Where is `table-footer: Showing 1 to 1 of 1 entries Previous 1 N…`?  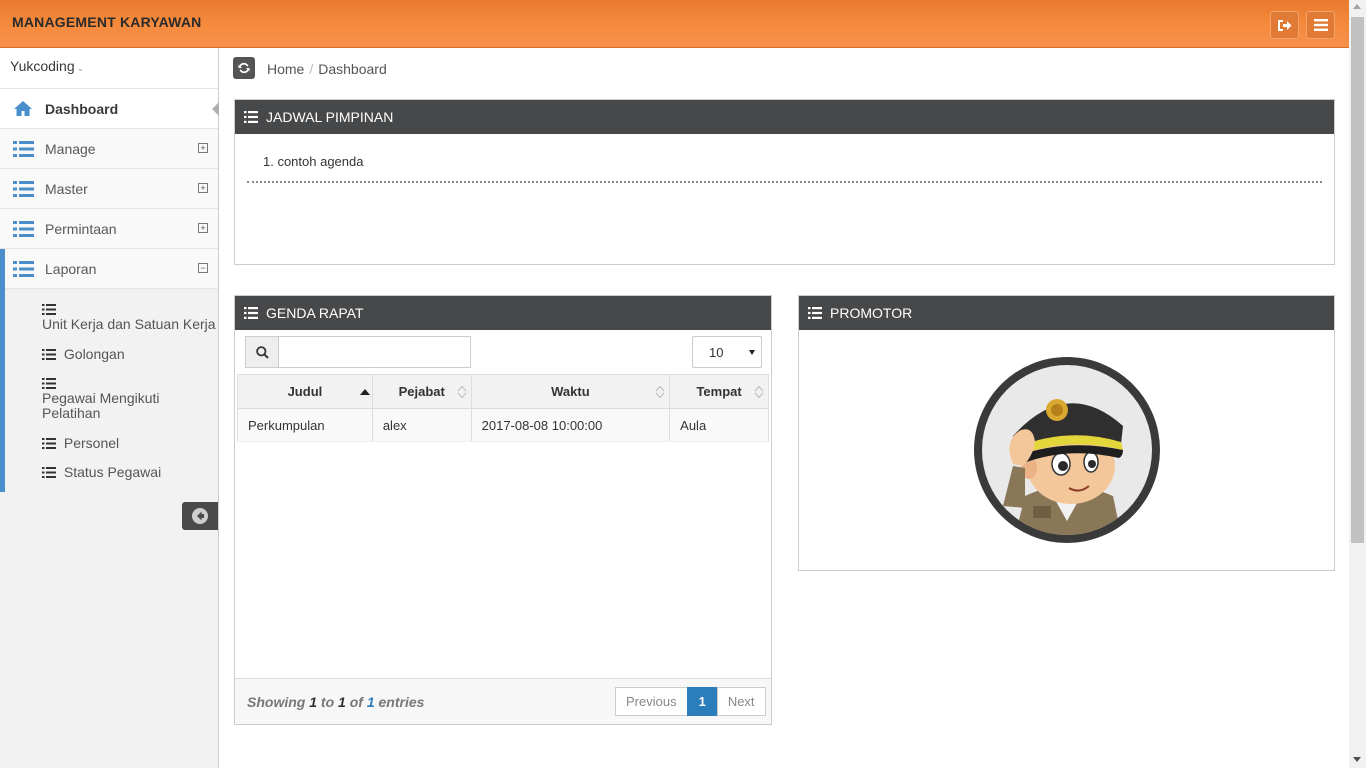
table-footer: Showing 1 to 1 of 1 entries Previous 1 N… is located at coordinates (503, 701).